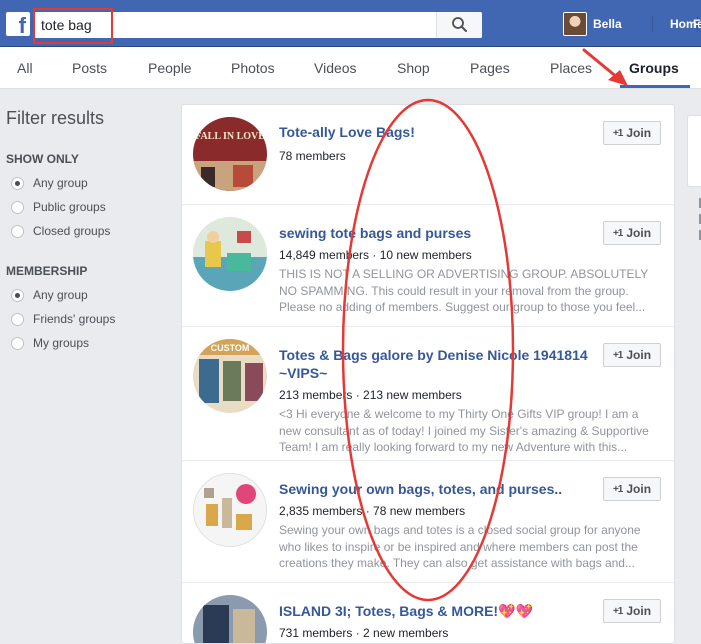  Describe the element at coordinates (73, 26) in the screenshot. I see `search-highlight-box` at that location.